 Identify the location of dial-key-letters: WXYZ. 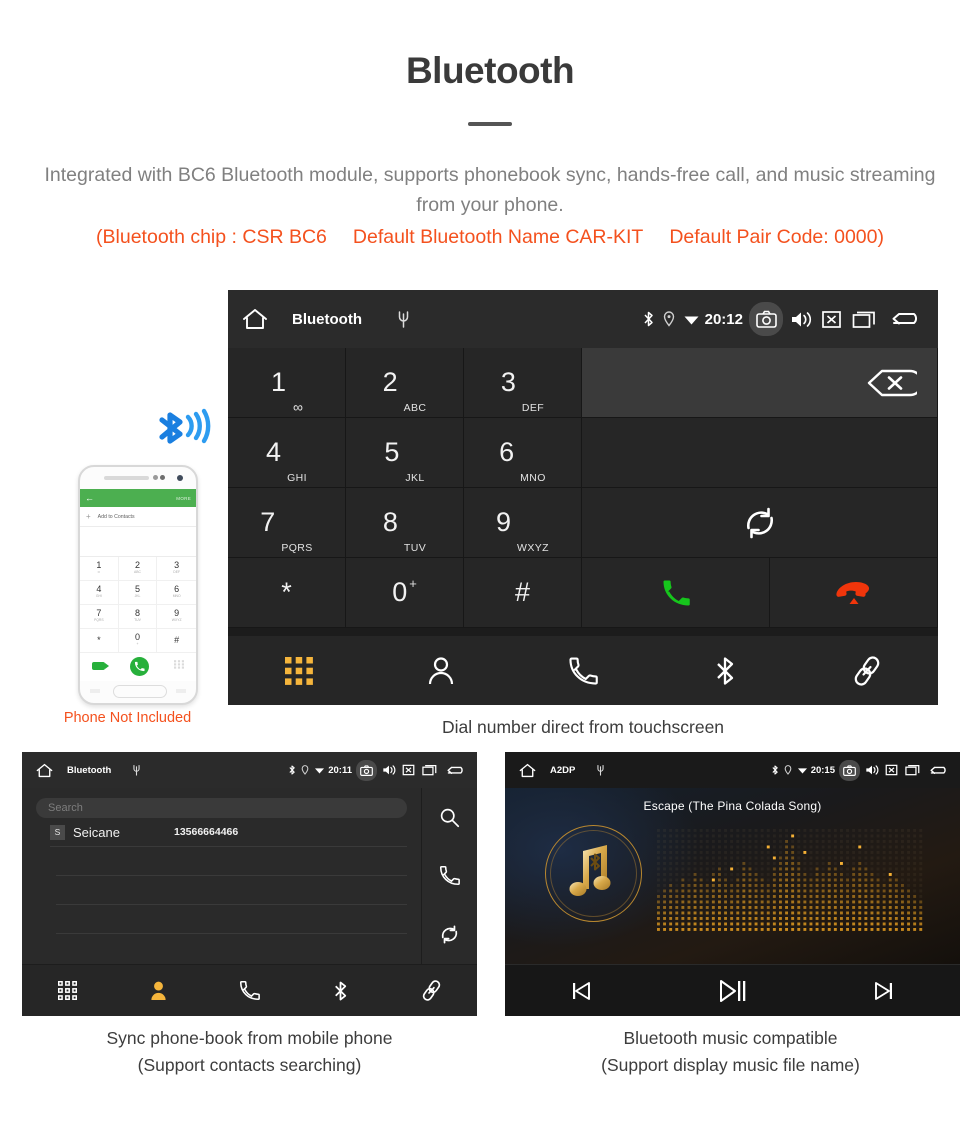
(533, 548).